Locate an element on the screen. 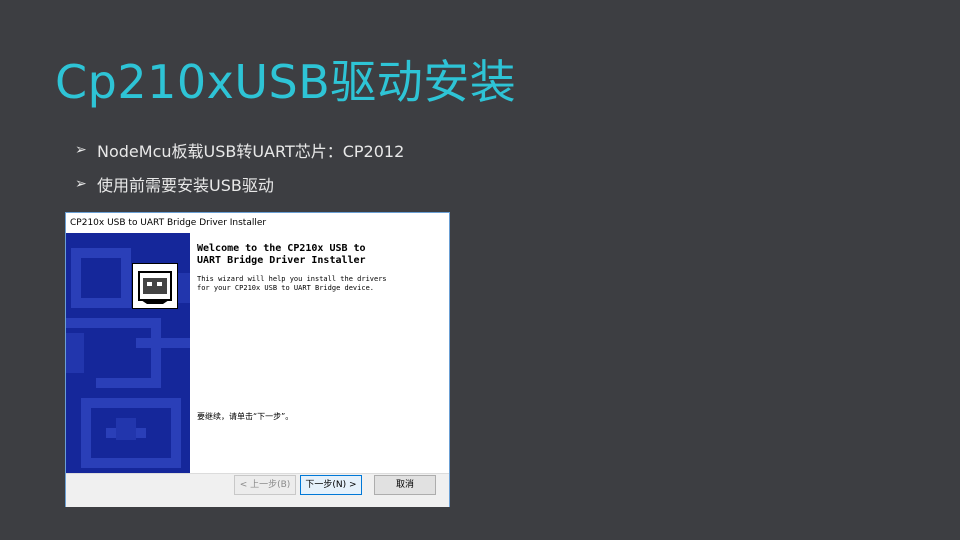 The height and width of the screenshot is (540, 960). welcome-line-2: UART Bridge Driver Installer is located at coordinates (281, 260).